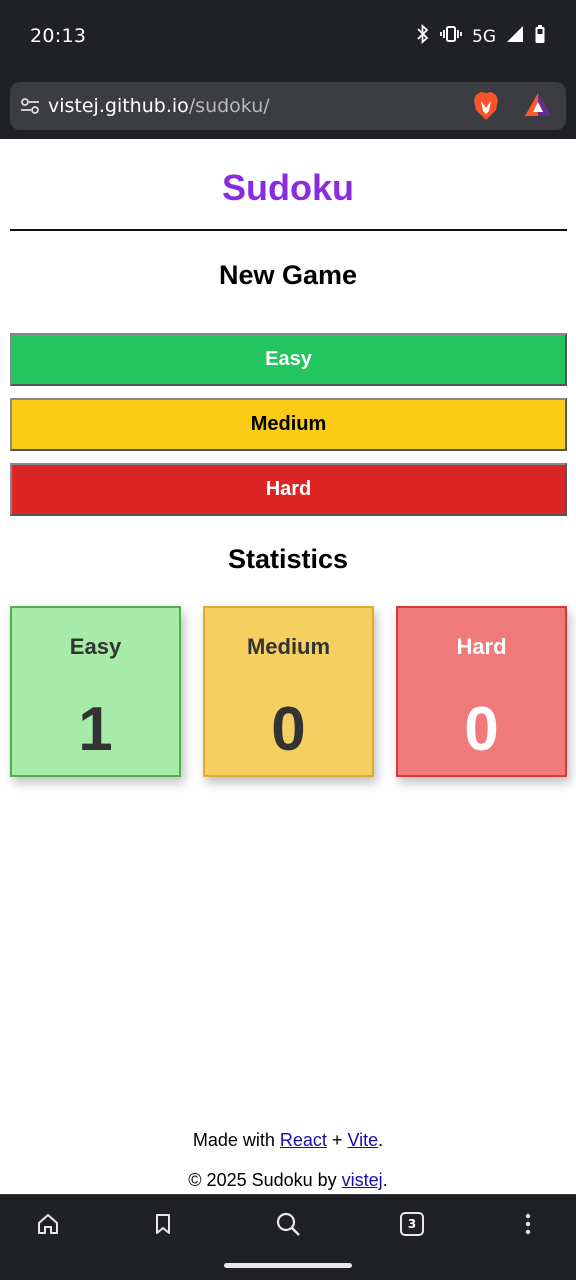  What do you see at coordinates (95, 646) in the screenshot?
I see `stat-label-easy: Easy` at bounding box center [95, 646].